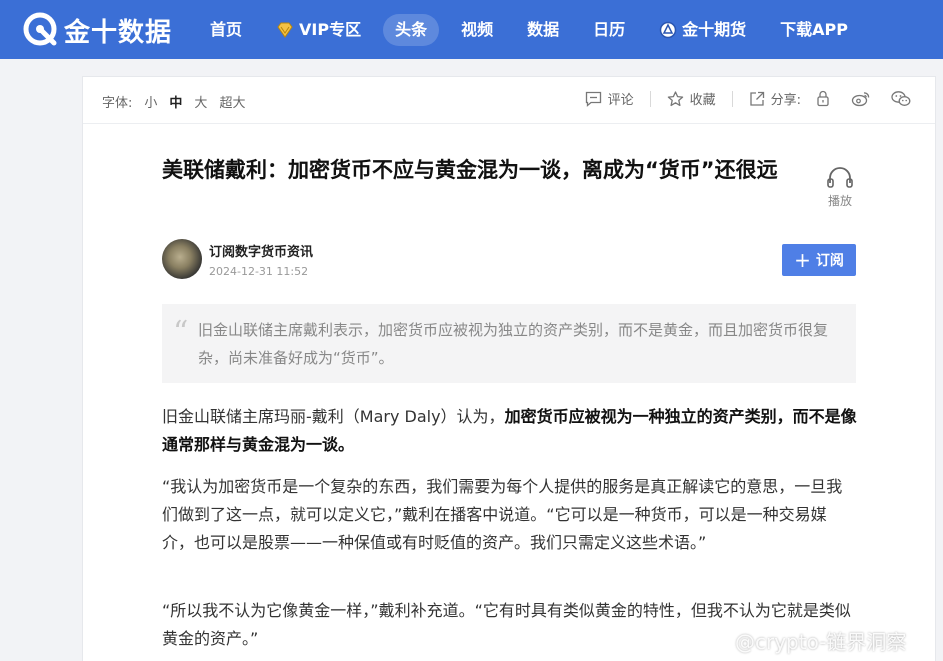 The width and height of the screenshot is (943, 661). I want to click on headphones-icon, so click(840, 177).